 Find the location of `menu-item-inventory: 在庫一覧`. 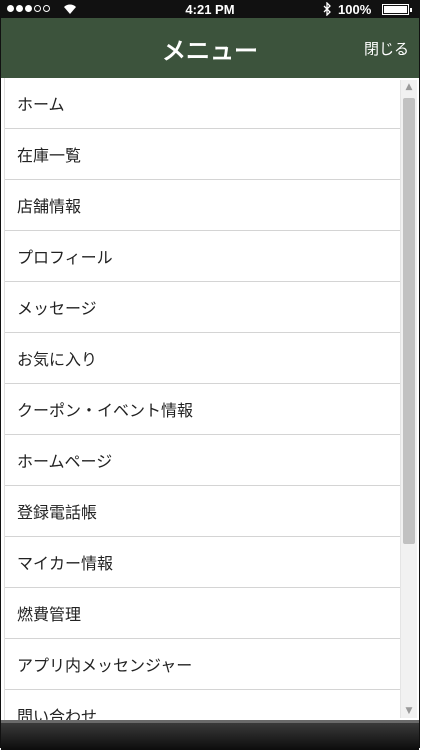

menu-item-inventory: 在庫一覧 is located at coordinates (203, 154).